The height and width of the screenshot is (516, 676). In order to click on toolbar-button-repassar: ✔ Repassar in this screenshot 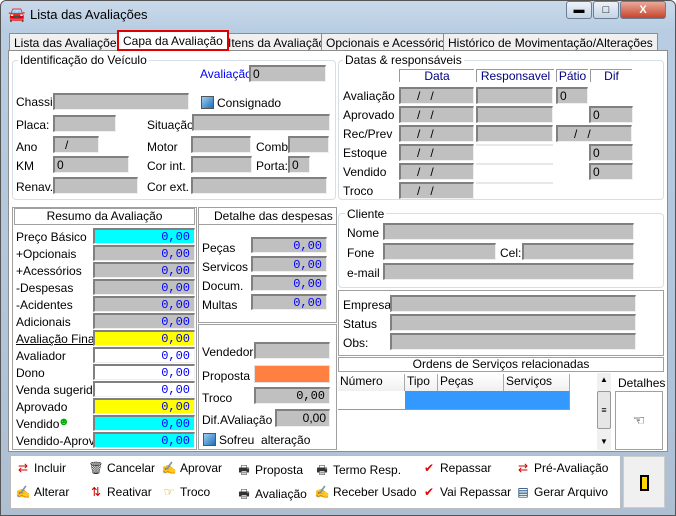, I will do `click(456, 470)`.